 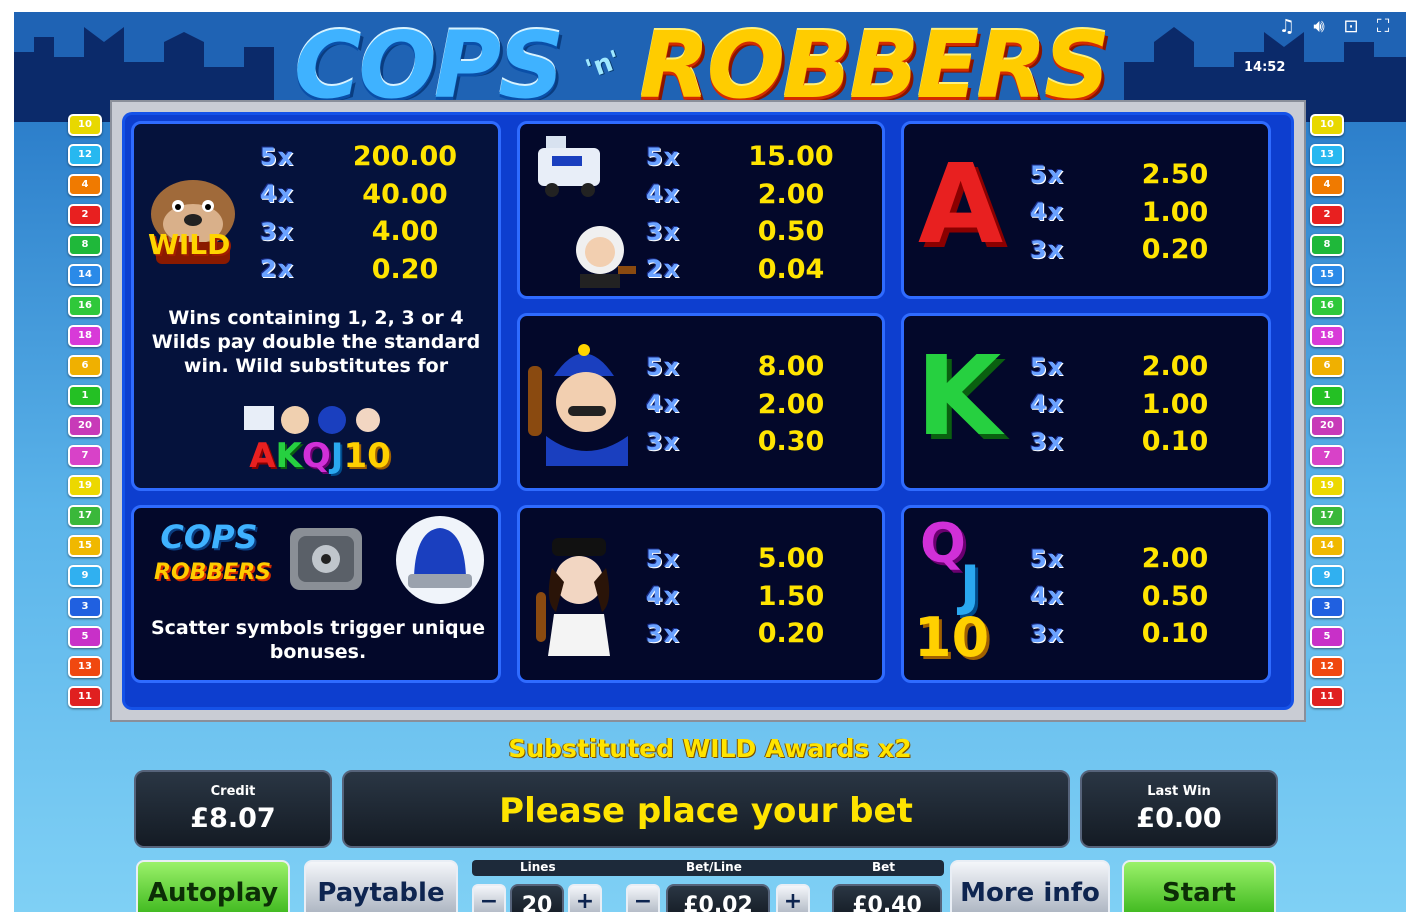 I want to click on start-button: Start, so click(x=1199, y=886).